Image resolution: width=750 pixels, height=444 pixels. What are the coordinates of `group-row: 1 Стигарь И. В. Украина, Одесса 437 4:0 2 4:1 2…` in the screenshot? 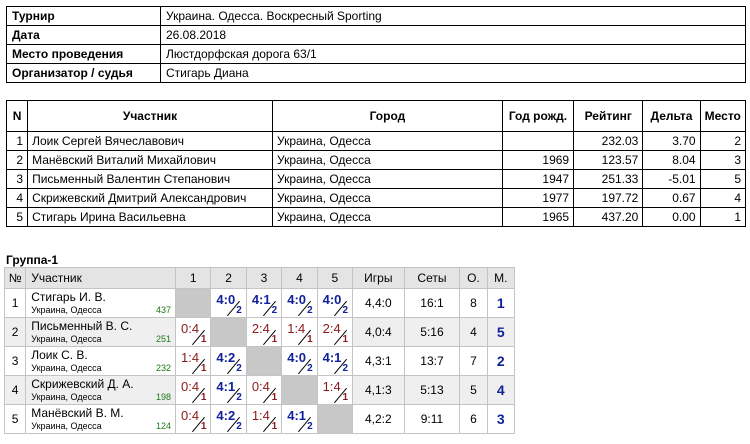 It's located at (259, 303).